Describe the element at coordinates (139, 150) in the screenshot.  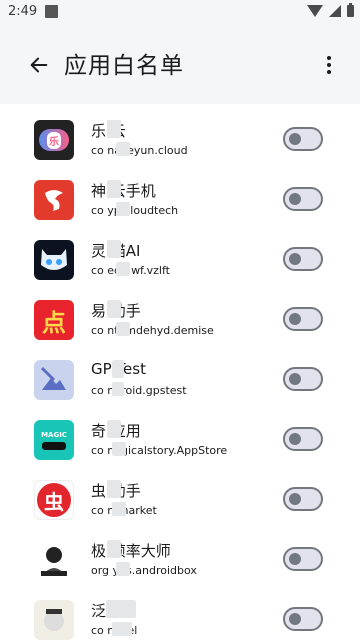
I see `app-package: co naileyun.cloud` at that location.